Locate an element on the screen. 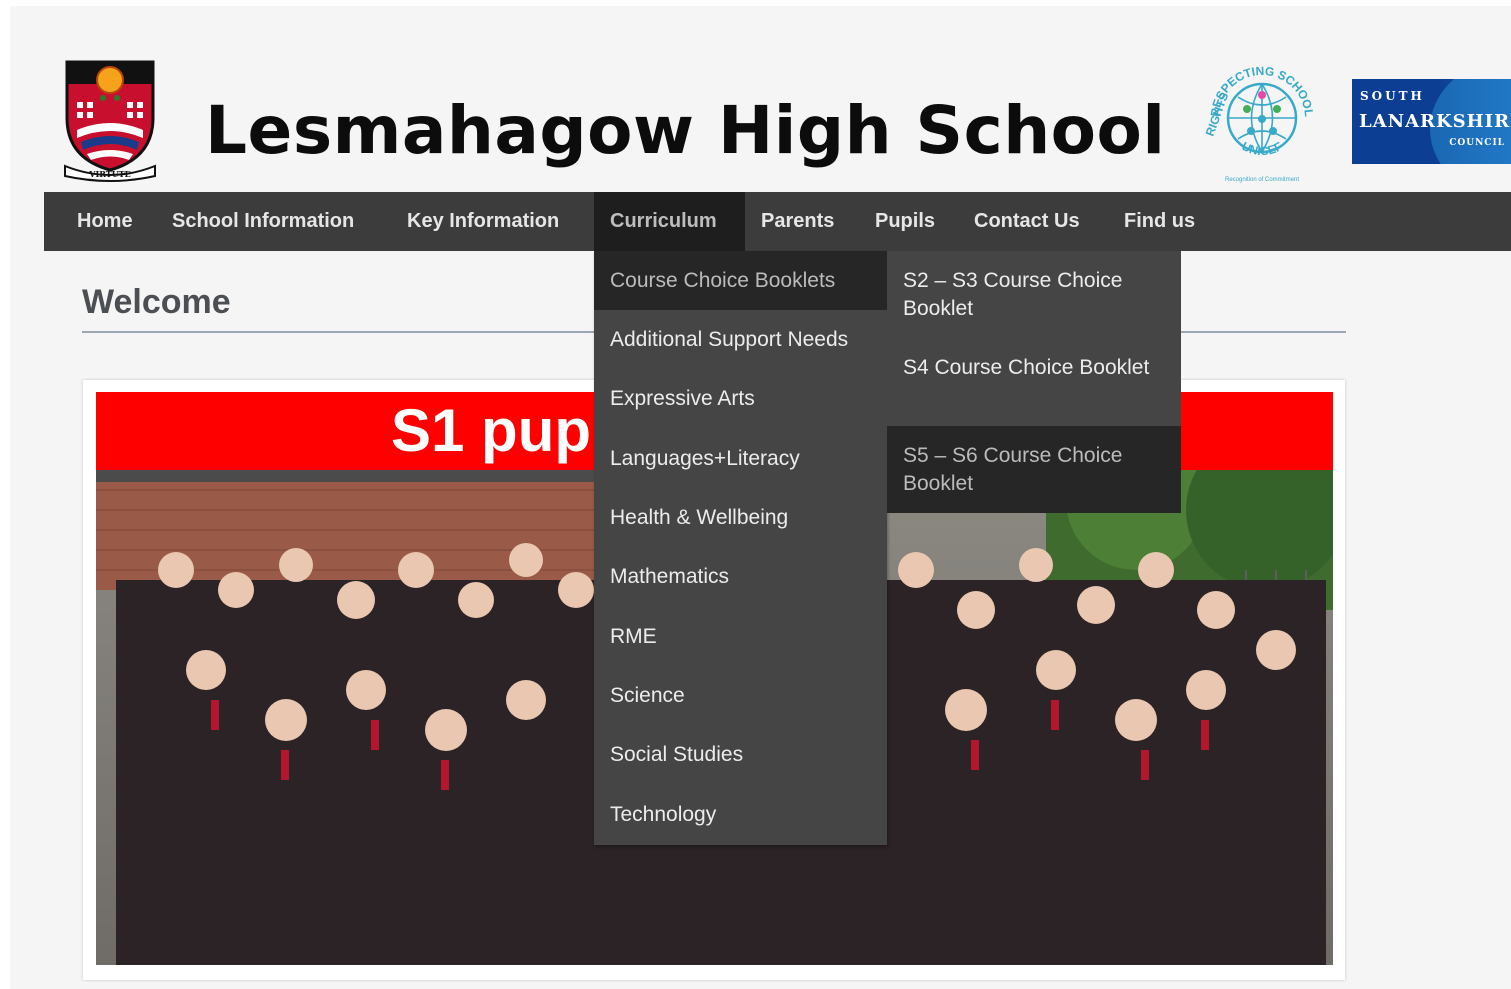  school-crest-logo: VIRTUTE is located at coordinates (110, 122).